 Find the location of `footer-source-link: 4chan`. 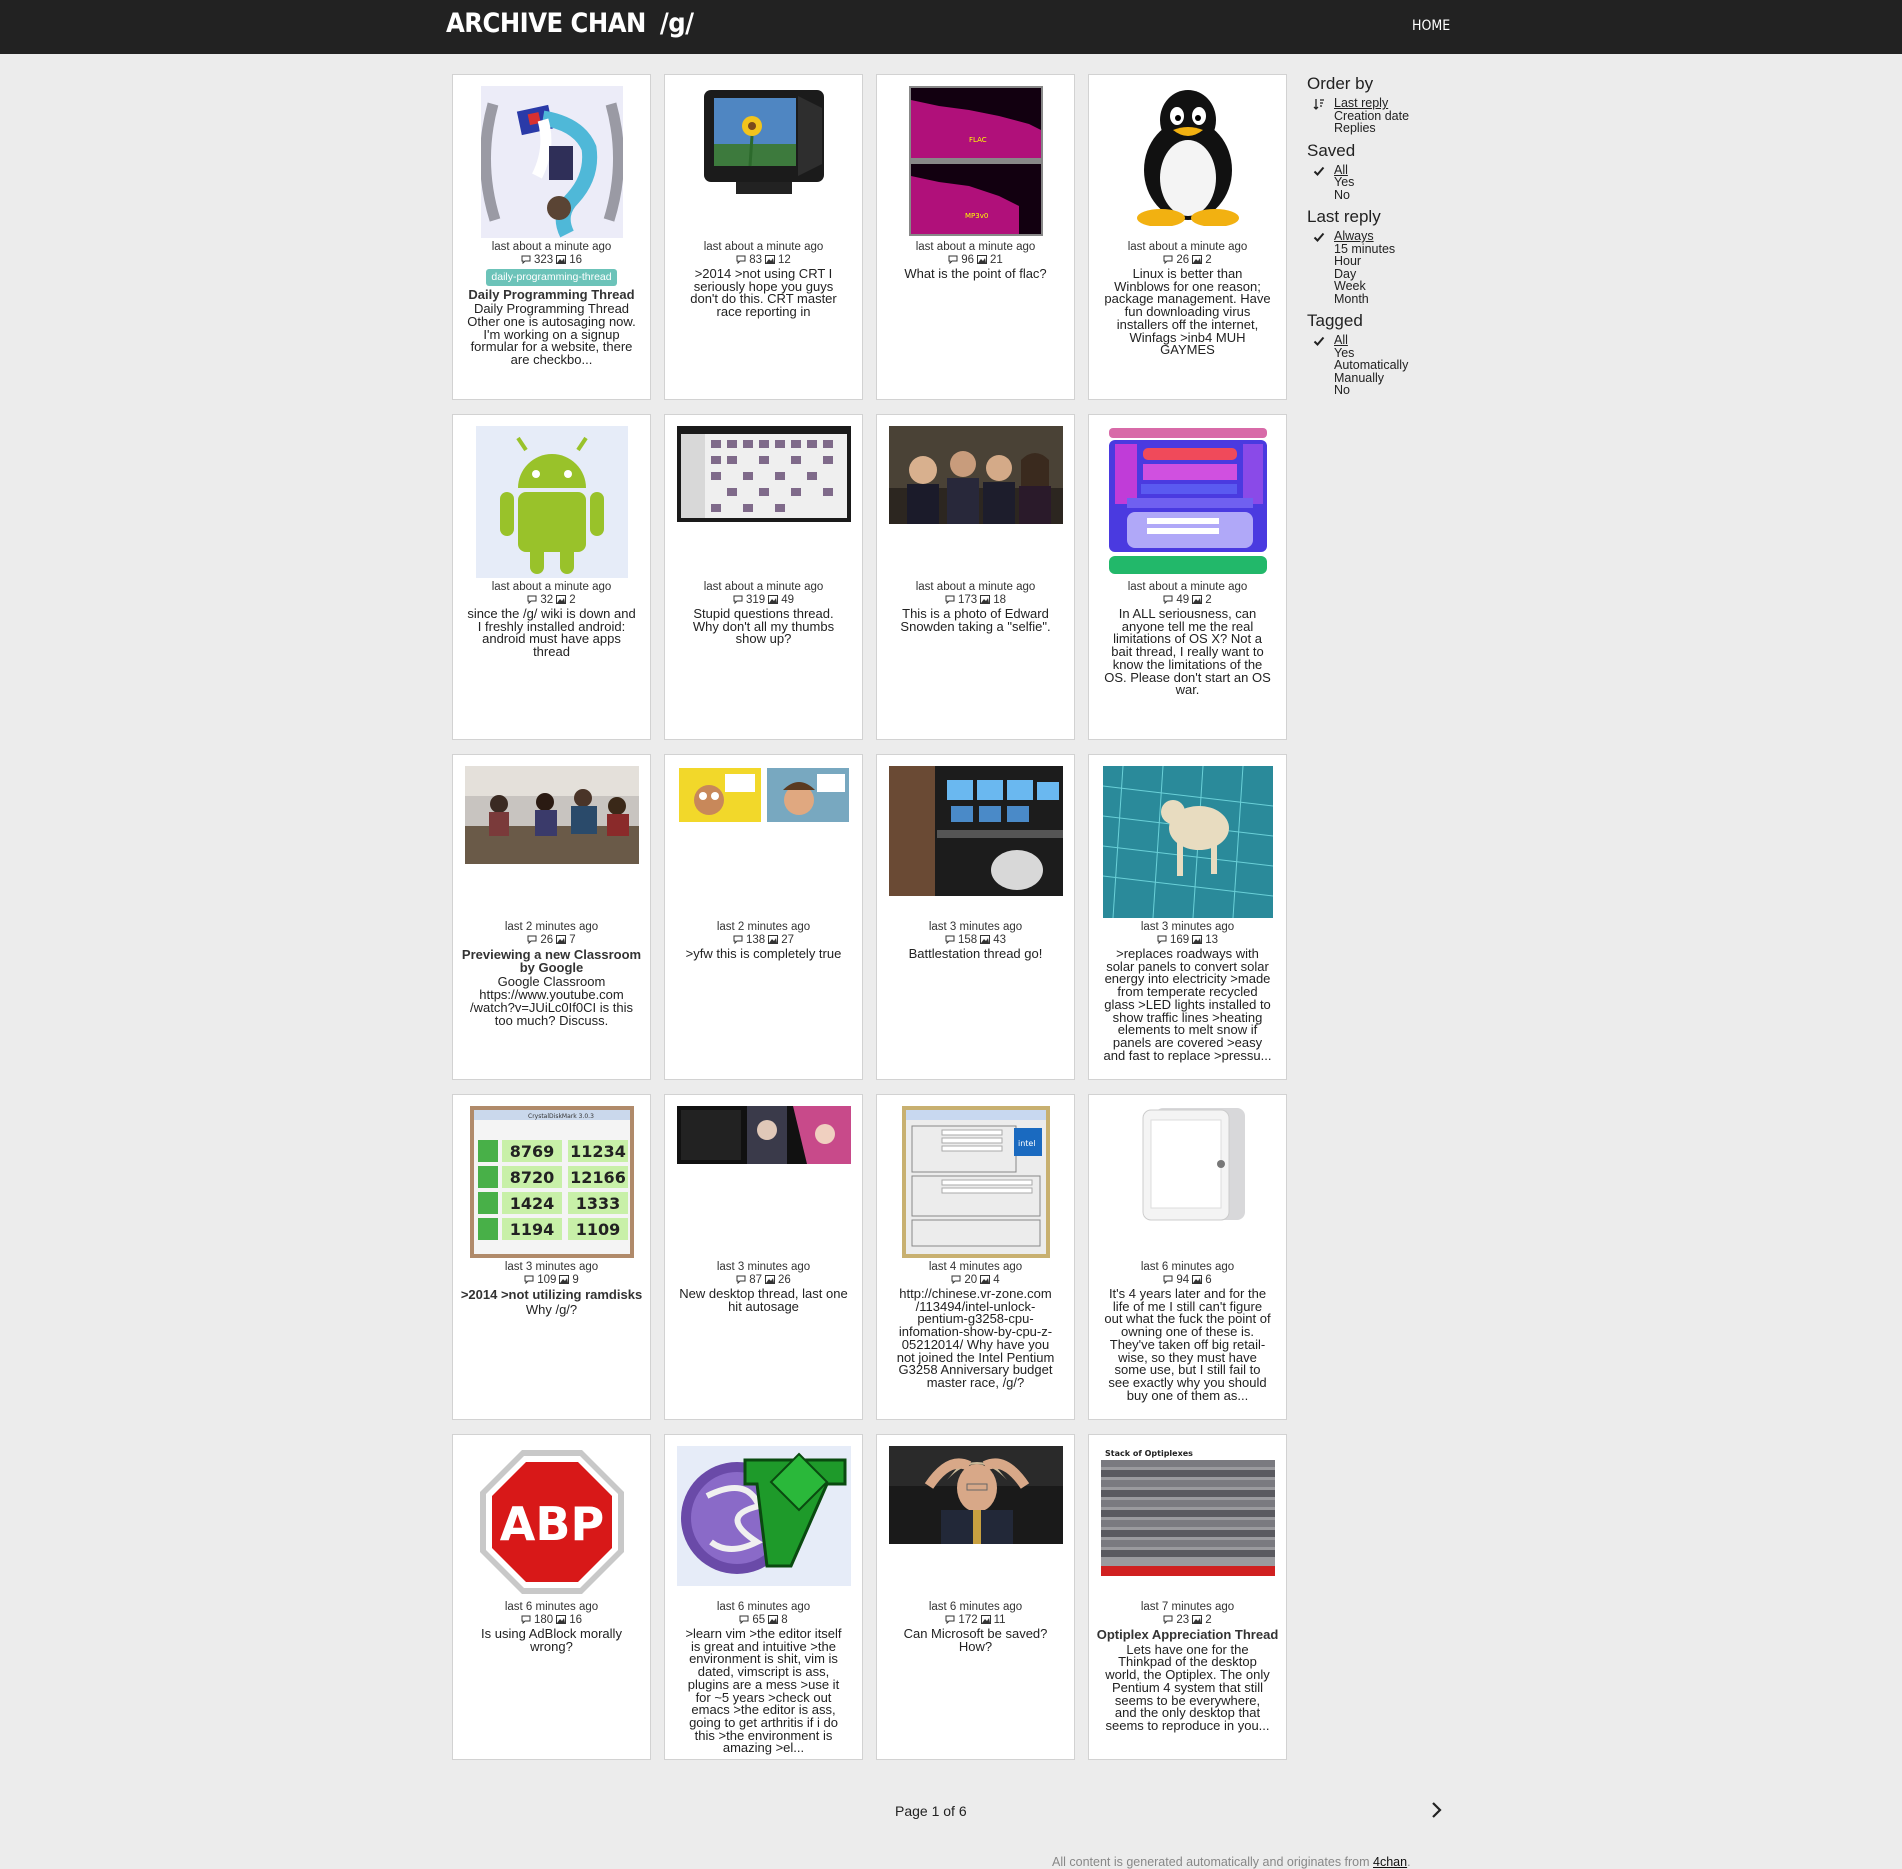

footer-source-link: 4chan is located at coordinates (1390, 1862).